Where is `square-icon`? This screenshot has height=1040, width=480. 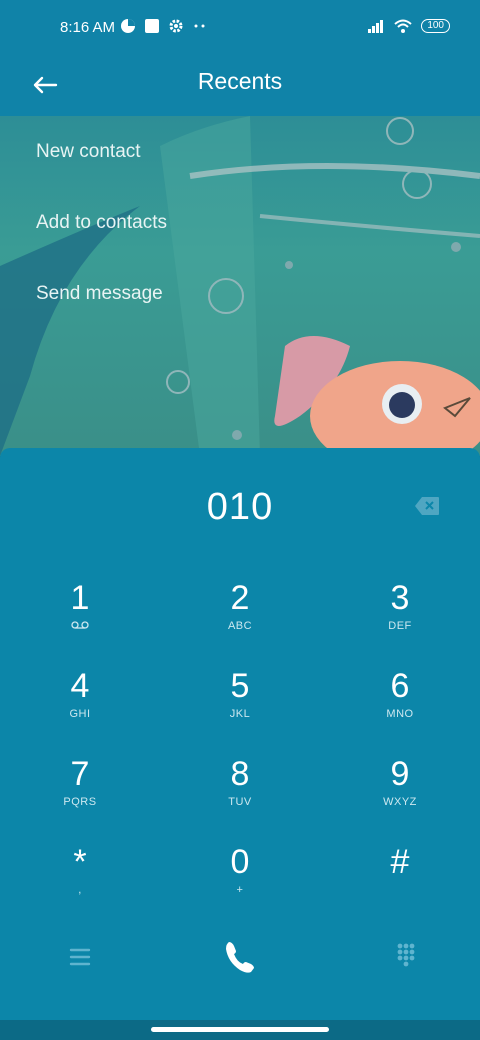 square-icon is located at coordinates (152, 26).